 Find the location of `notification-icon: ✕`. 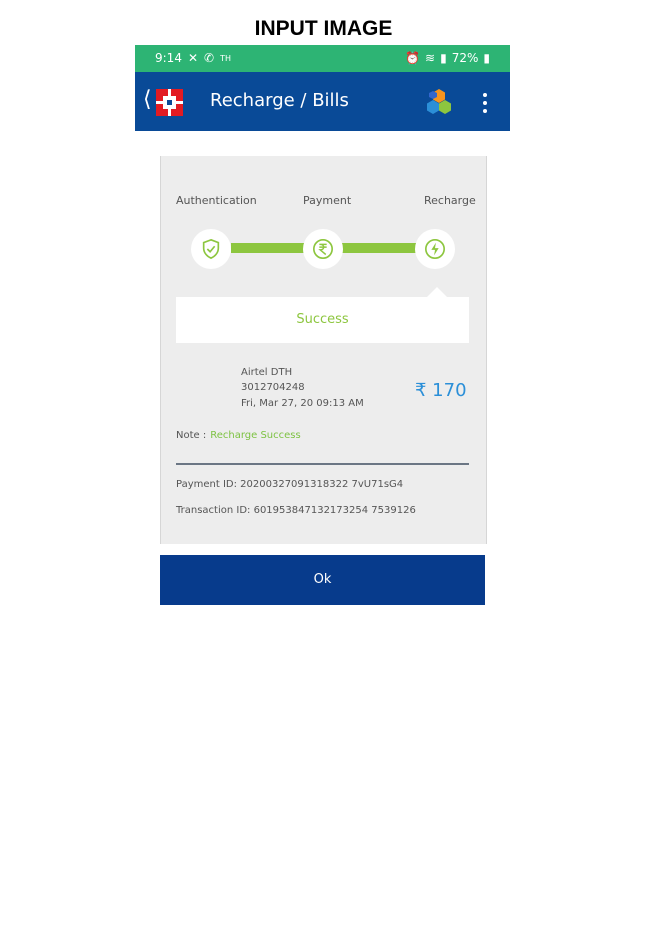

notification-icon: ✕ is located at coordinates (193, 58).